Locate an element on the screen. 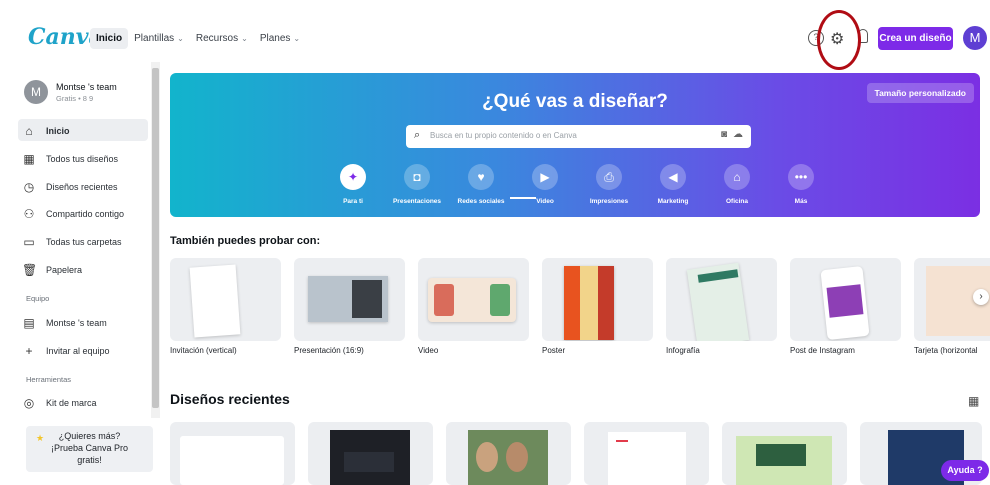  create-design-button: Crea un diseño is located at coordinates (915, 38).